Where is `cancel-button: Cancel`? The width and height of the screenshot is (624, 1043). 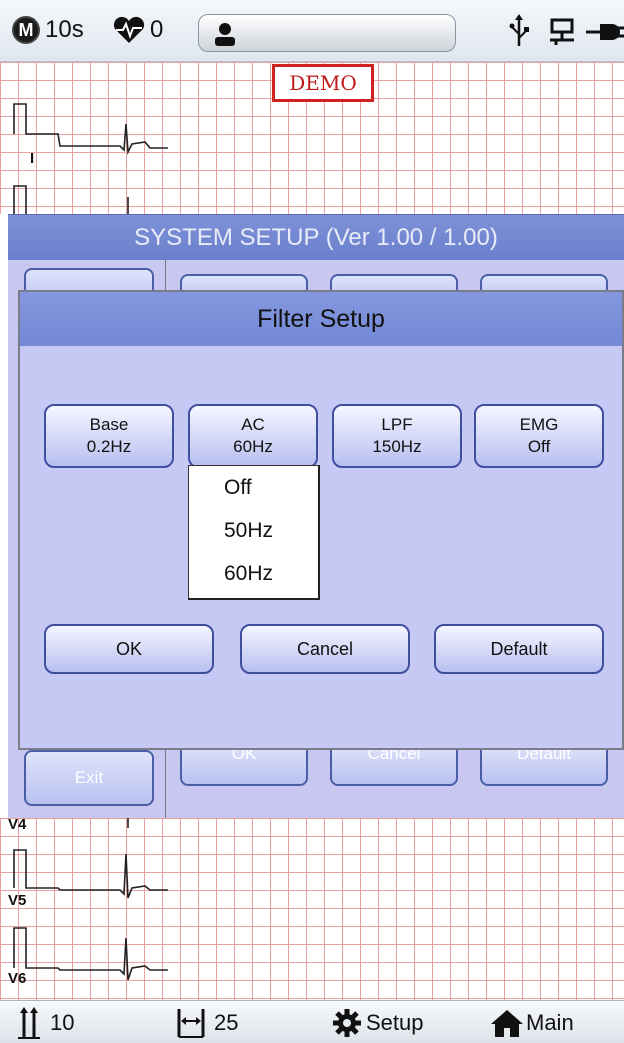
cancel-button: Cancel is located at coordinates (325, 649).